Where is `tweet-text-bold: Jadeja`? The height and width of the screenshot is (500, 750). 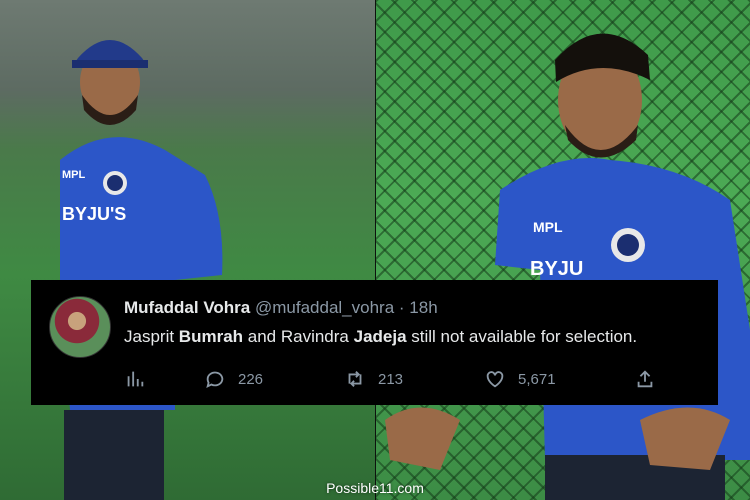 tweet-text-bold: Jadeja is located at coordinates (380, 336).